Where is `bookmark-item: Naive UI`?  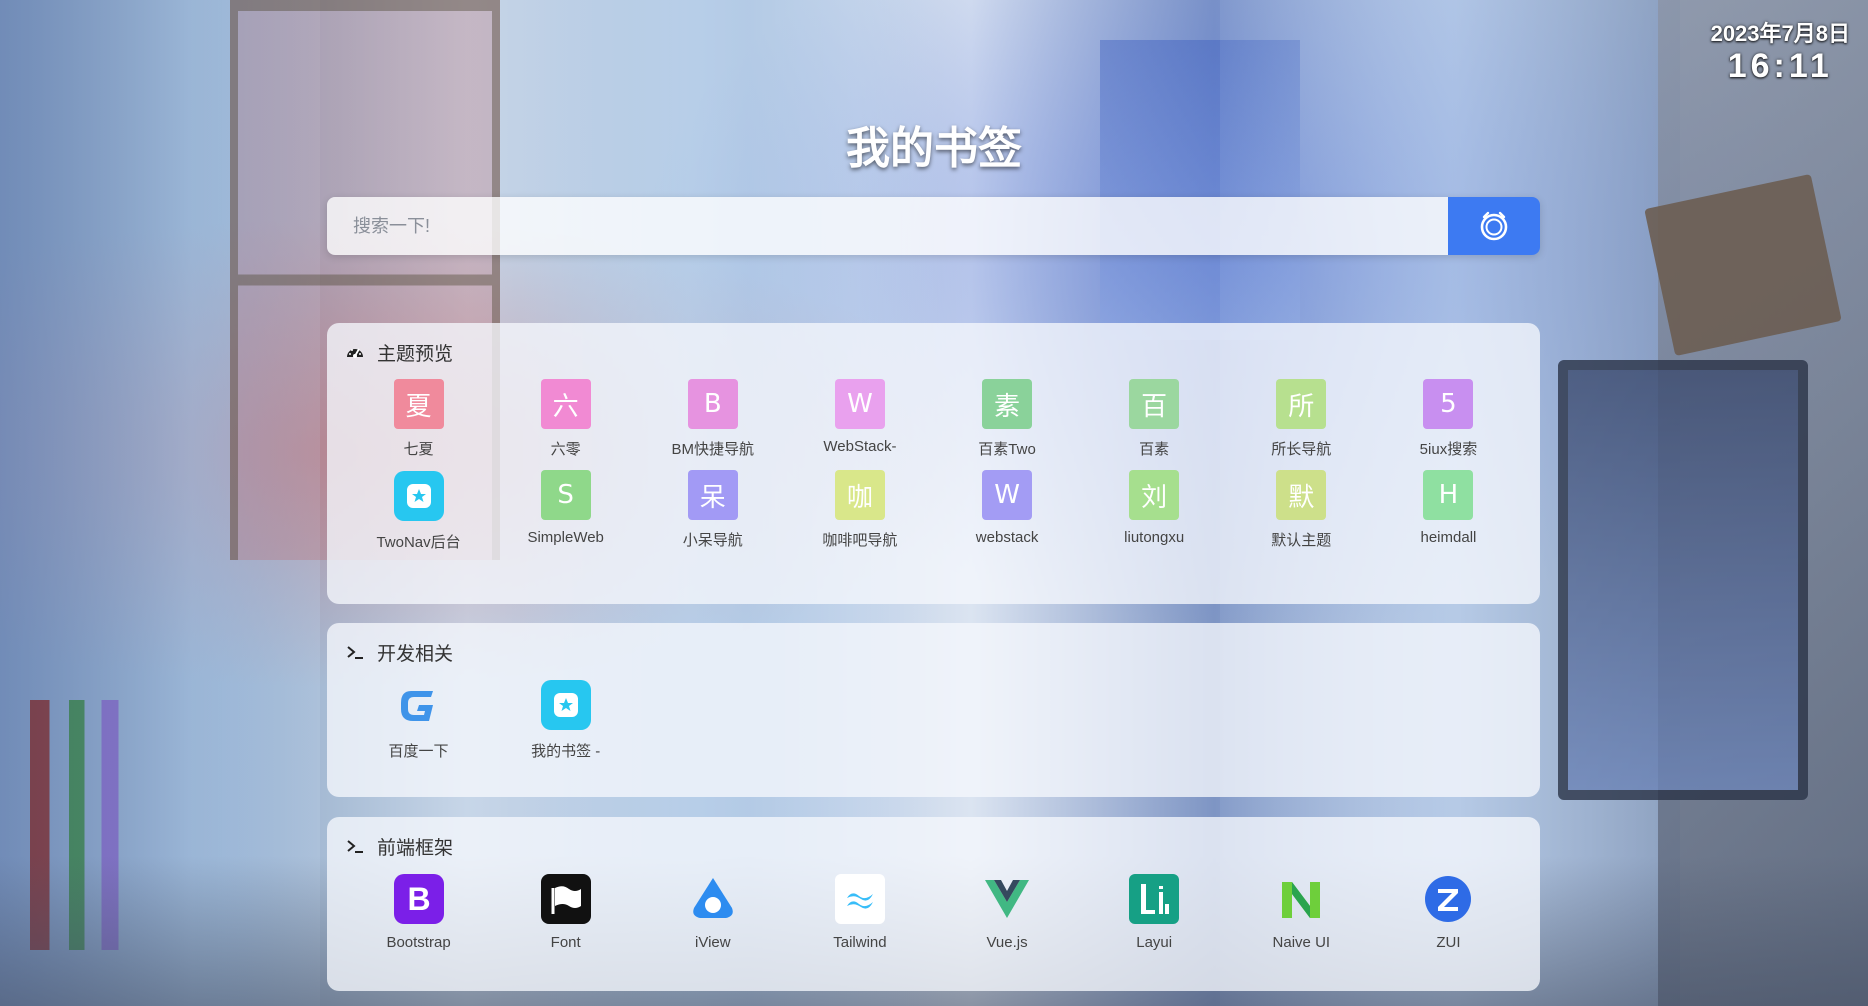 bookmark-item: Naive UI is located at coordinates (1301, 913).